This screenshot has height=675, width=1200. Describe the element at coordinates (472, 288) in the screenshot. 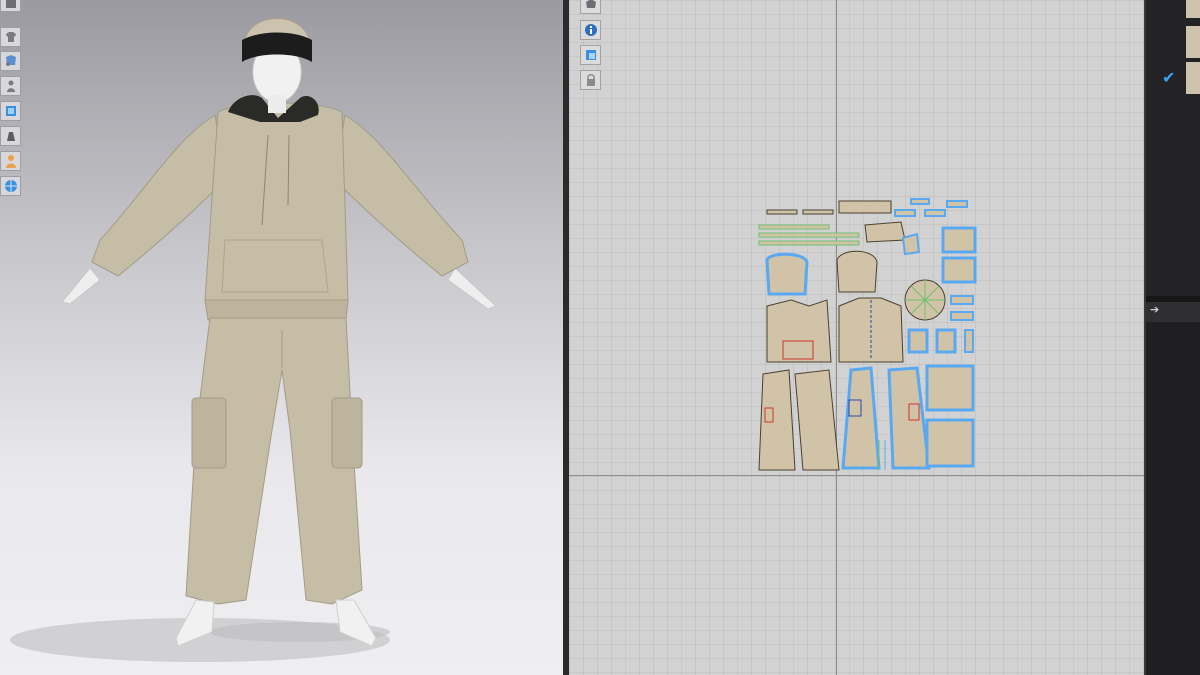

I see `right-hand` at that location.